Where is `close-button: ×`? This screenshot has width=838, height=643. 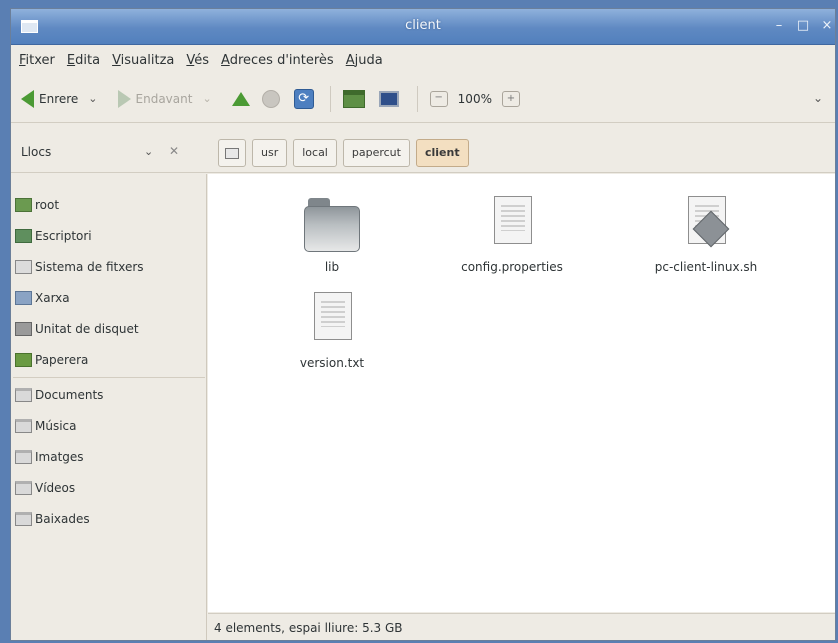 close-button: × is located at coordinates (827, 26).